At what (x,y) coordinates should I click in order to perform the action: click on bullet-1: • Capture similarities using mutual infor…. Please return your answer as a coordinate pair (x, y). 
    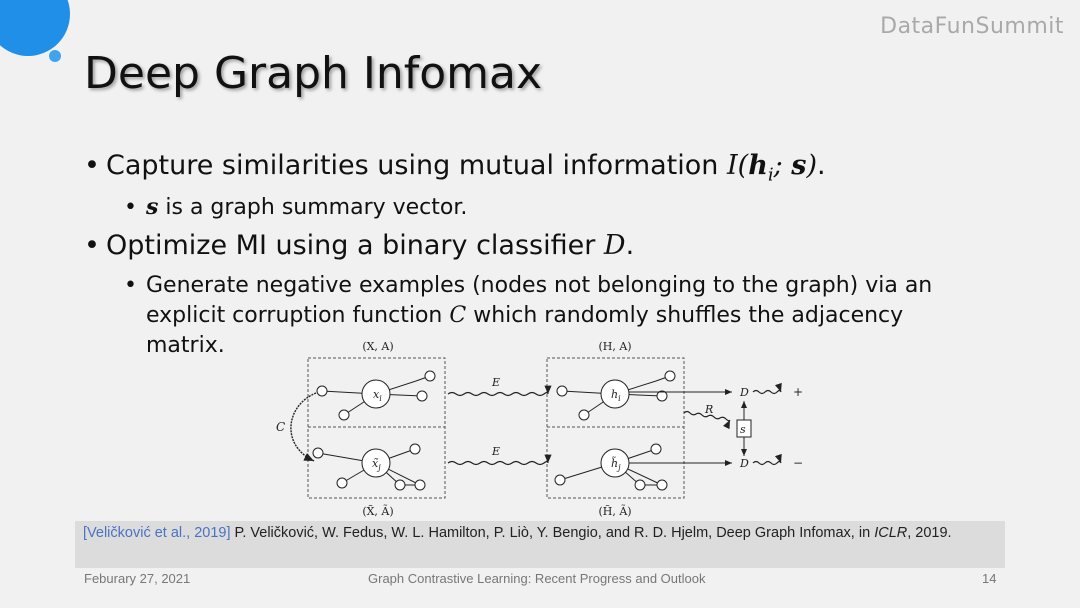
    Looking at the image, I should click on (455, 168).